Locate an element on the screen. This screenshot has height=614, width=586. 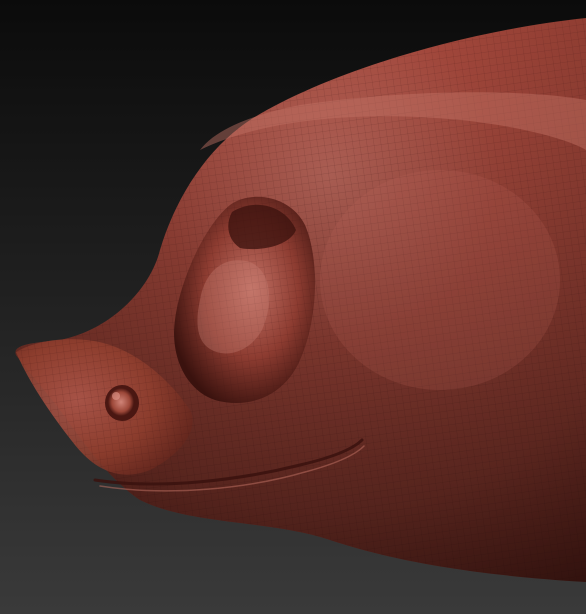
cheek-highlight is located at coordinates (440, 280).